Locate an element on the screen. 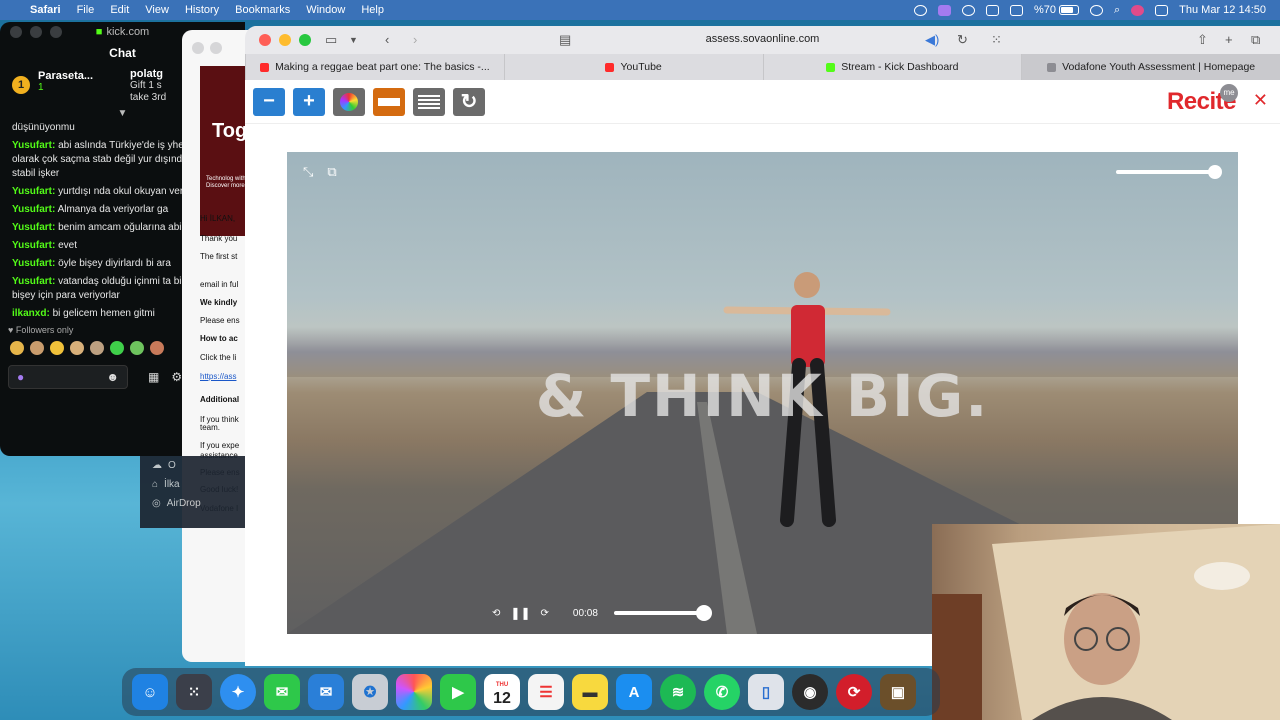 This screenshot has width=1280, height=720. reset-icon: ↻ is located at coordinates (469, 102).